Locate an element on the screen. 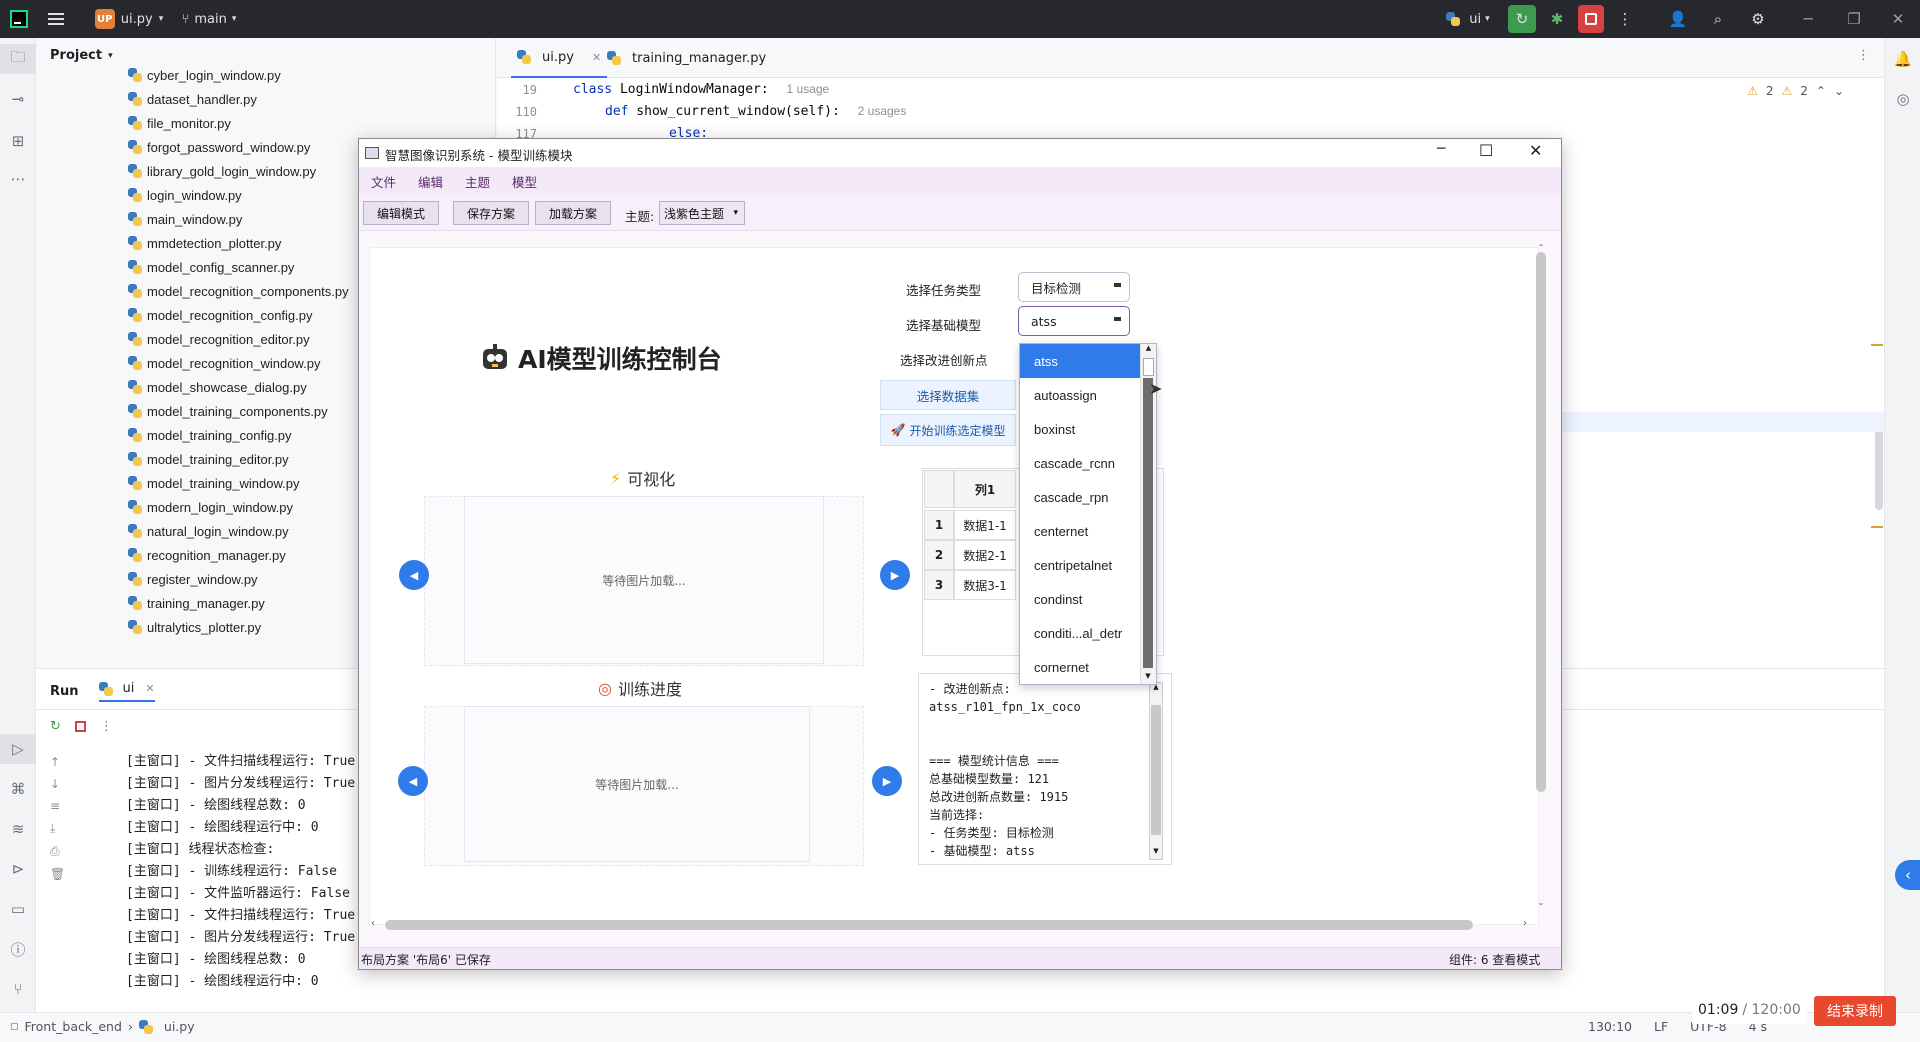 Image resolution: width=1920 pixels, height=1042 pixels. file-tree-item: natural_login_window.py is located at coordinates (208, 531).